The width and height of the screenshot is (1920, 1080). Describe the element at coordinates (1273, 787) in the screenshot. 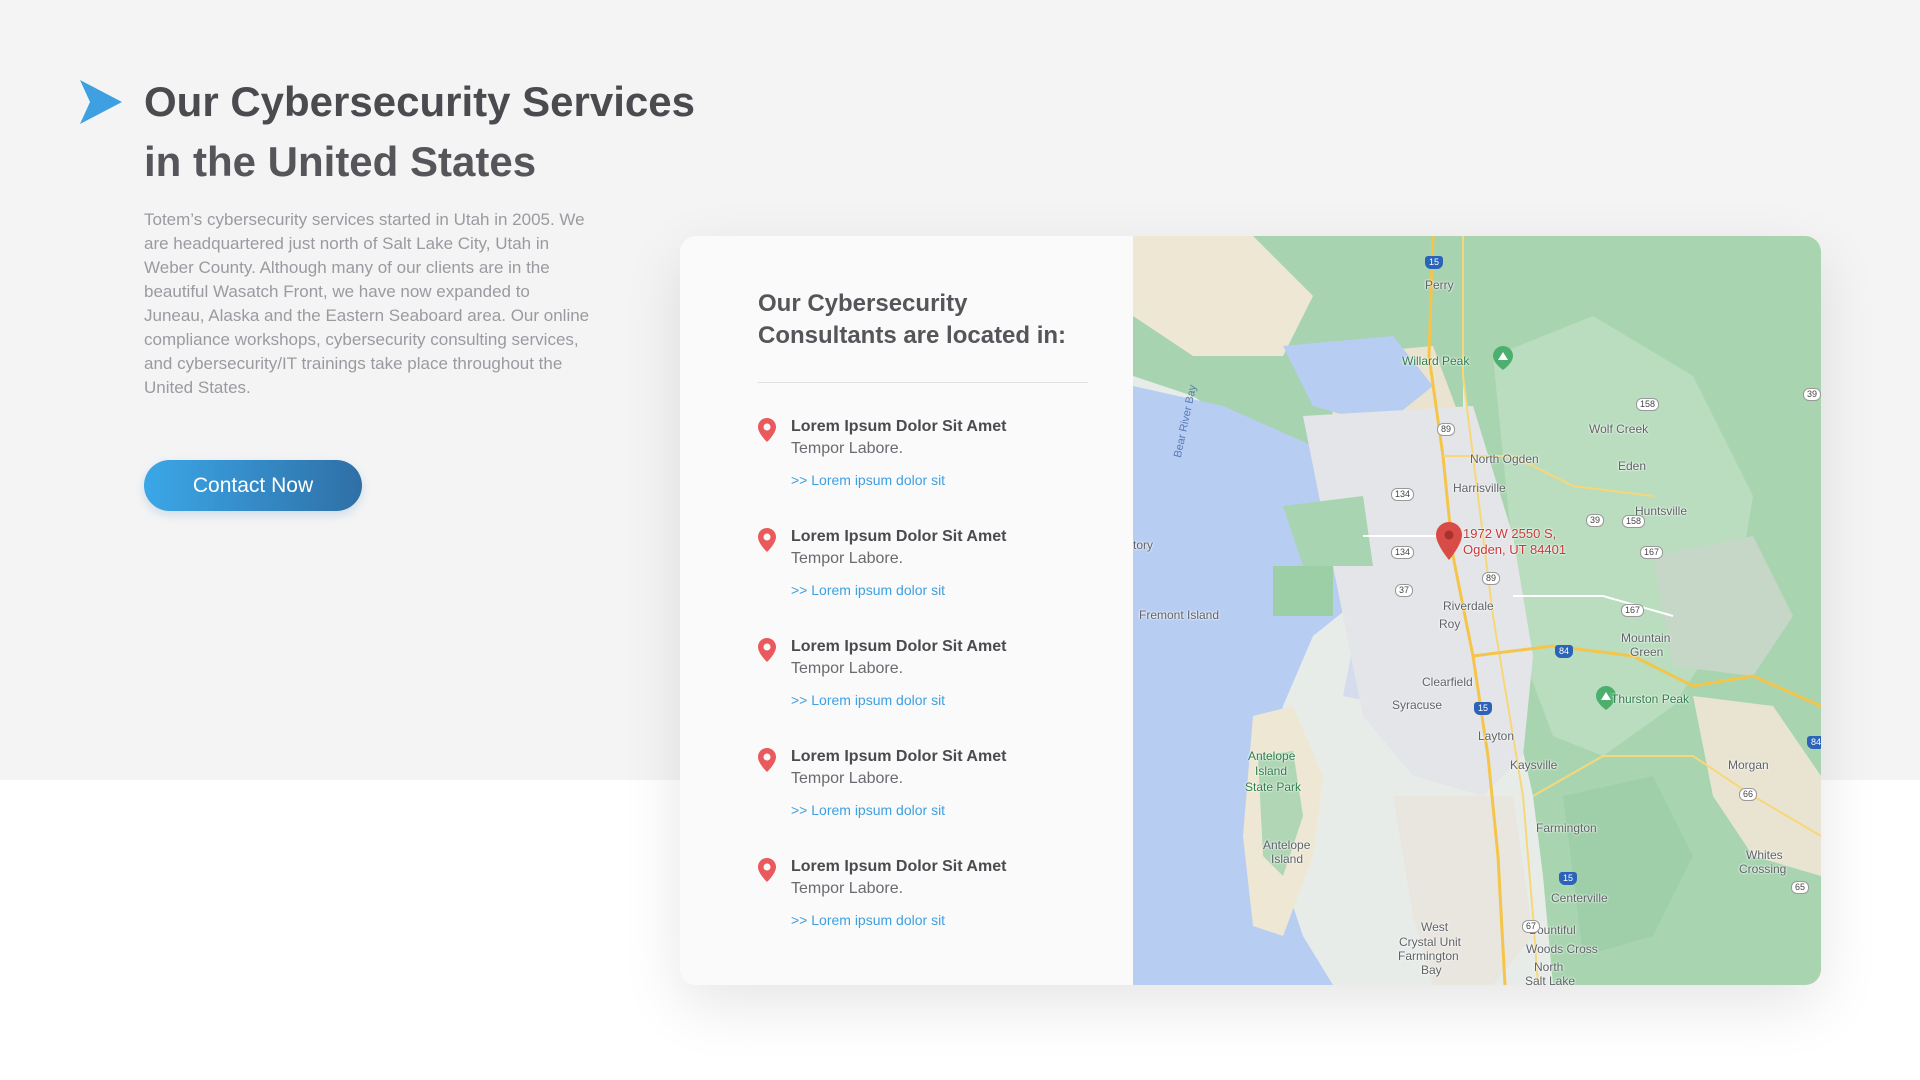

I see `map-place-label: State Park` at that location.